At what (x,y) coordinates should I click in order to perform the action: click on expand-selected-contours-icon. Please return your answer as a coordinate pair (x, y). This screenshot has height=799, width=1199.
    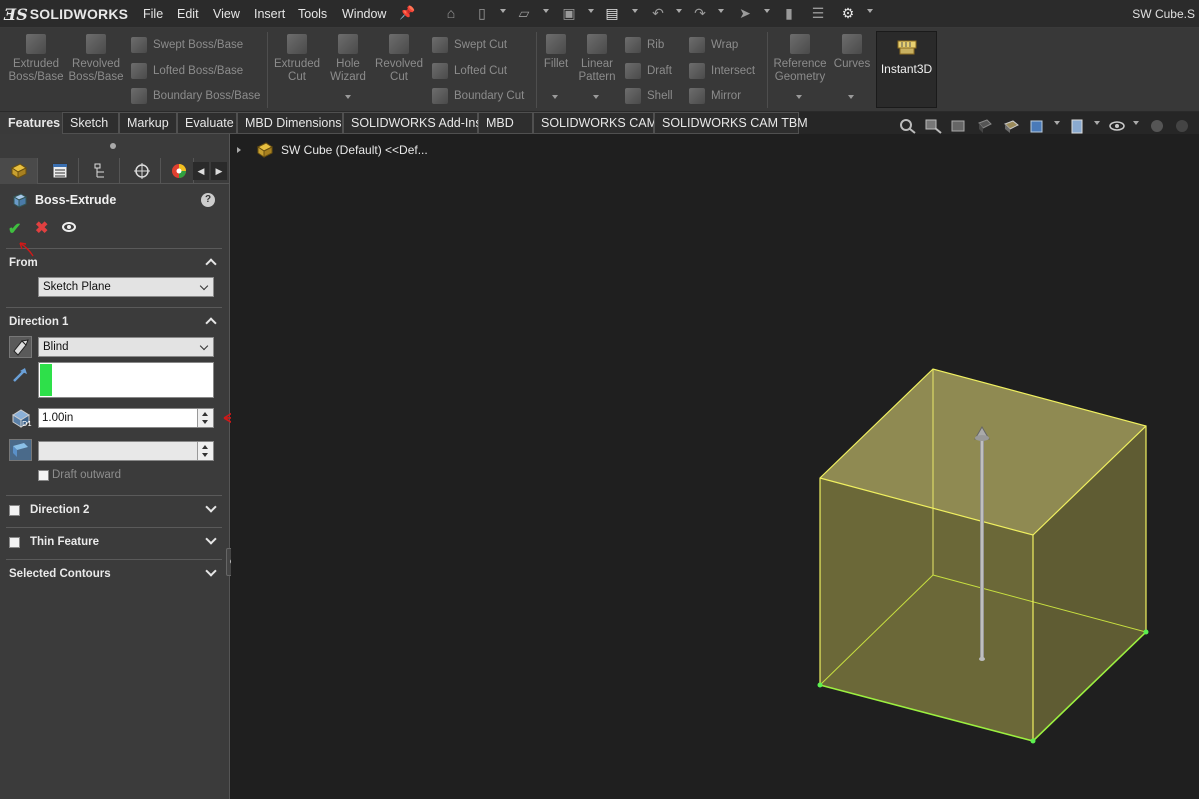
    Looking at the image, I should click on (211, 571).